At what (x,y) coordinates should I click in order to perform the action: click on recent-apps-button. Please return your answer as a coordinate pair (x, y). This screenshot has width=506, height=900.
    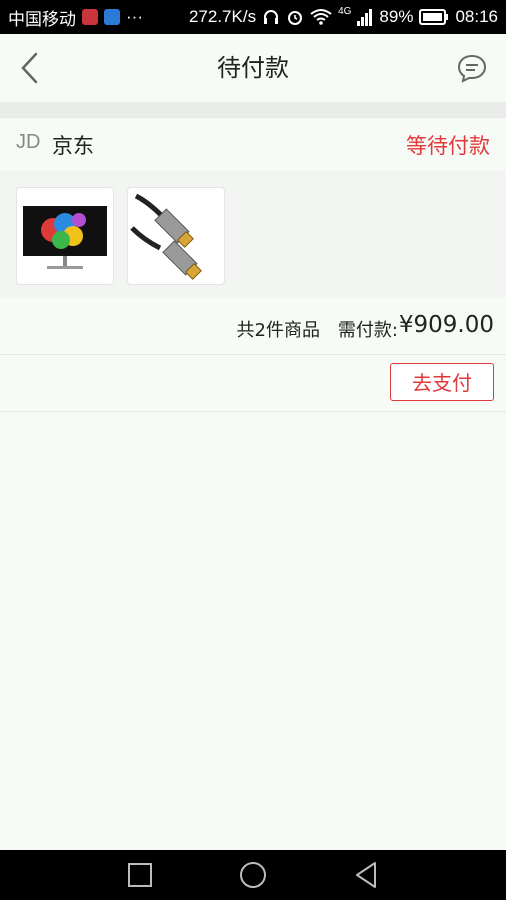
    Looking at the image, I should click on (140, 875).